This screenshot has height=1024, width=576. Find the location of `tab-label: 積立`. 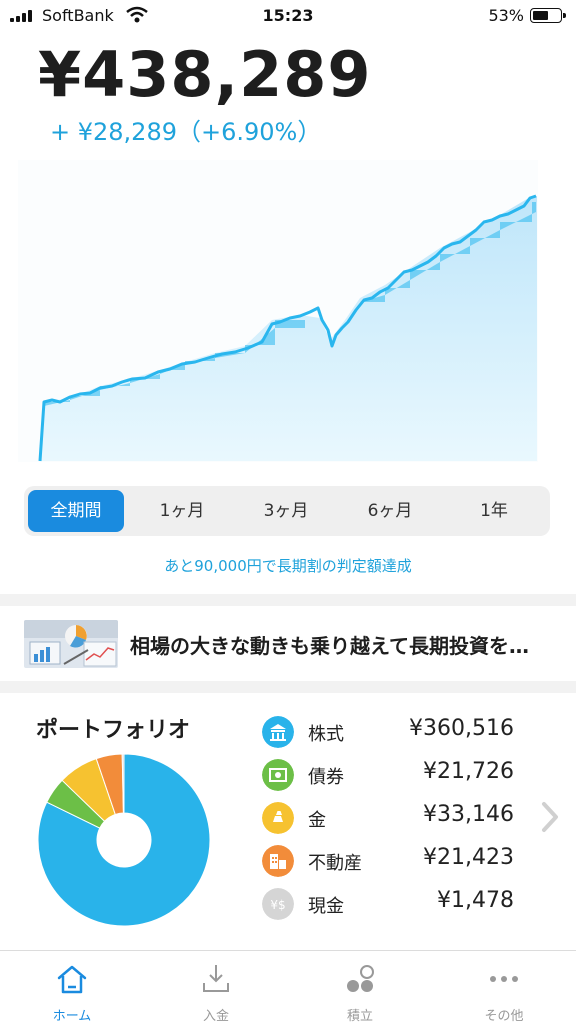

tab-label: 積立 is located at coordinates (359, 1016).